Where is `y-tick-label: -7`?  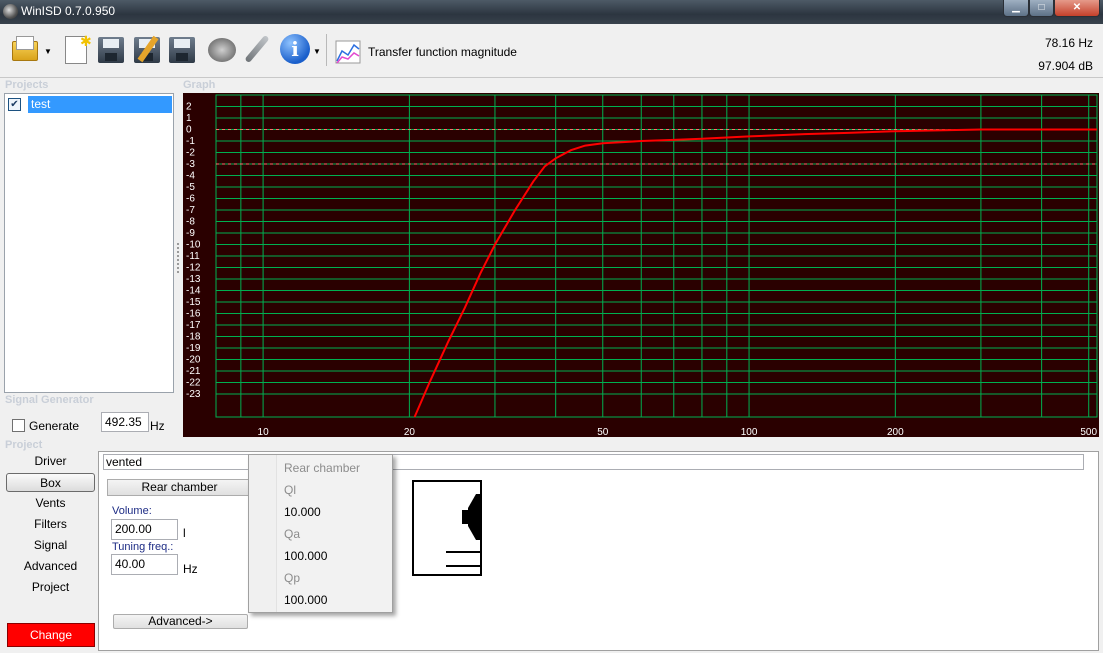 y-tick-label: -7 is located at coordinates (190, 210).